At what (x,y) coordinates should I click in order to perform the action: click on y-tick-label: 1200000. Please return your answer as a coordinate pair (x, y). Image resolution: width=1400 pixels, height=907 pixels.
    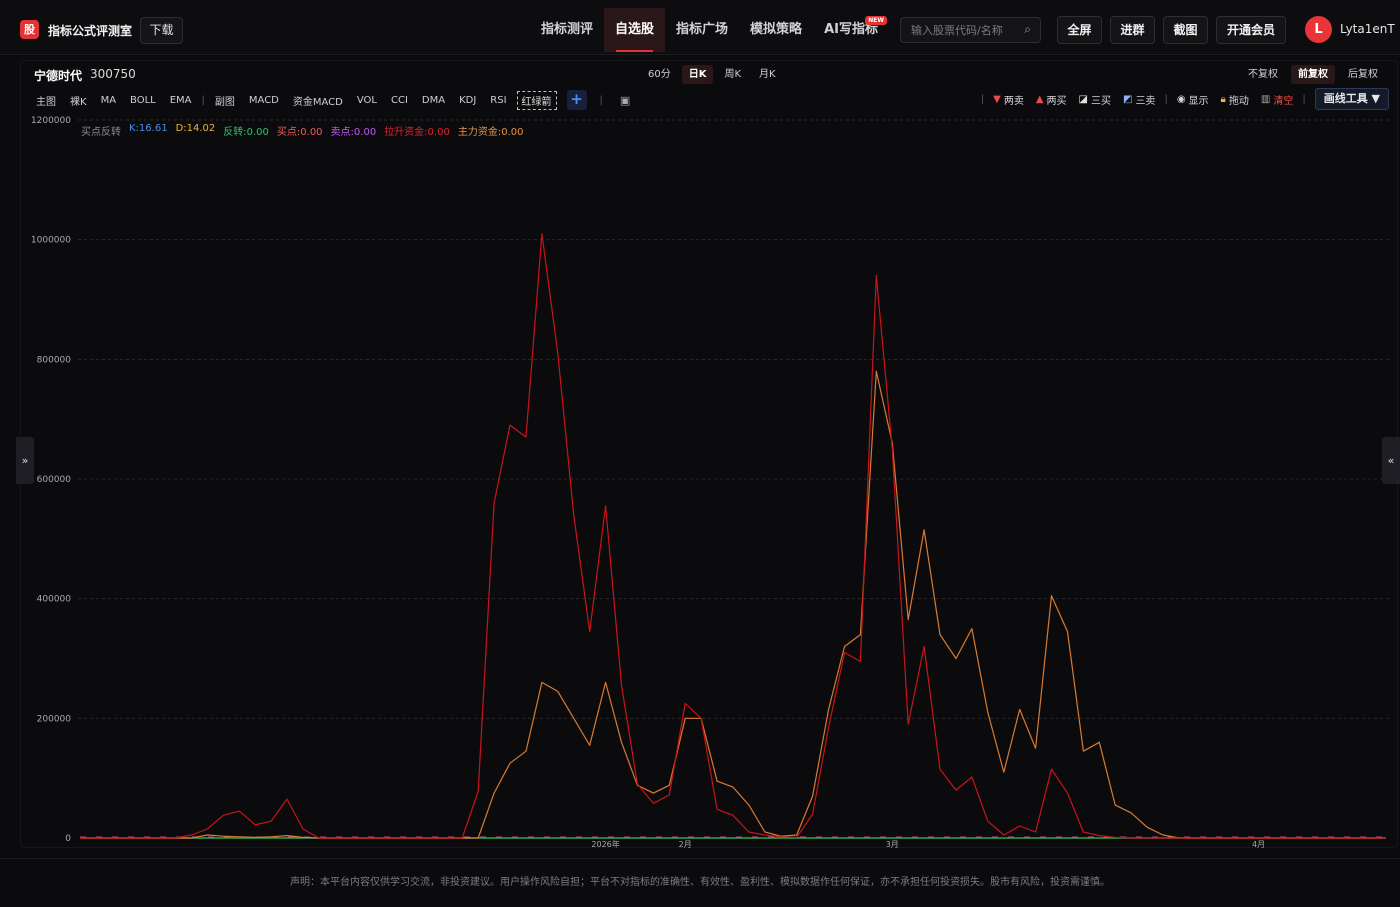
    Looking at the image, I should click on (51, 121).